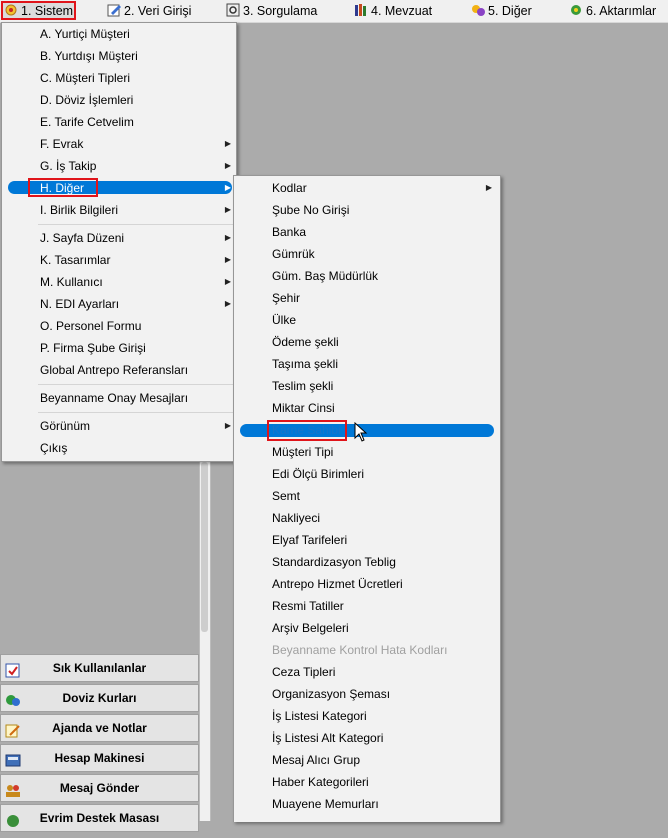 The image size is (668, 838). What do you see at coordinates (367, 584) in the screenshot?
I see `submenu-item-antrepo-hizmet-ucretleri: Antrepo Hizmet Ücretleri` at bounding box center [367, 584].